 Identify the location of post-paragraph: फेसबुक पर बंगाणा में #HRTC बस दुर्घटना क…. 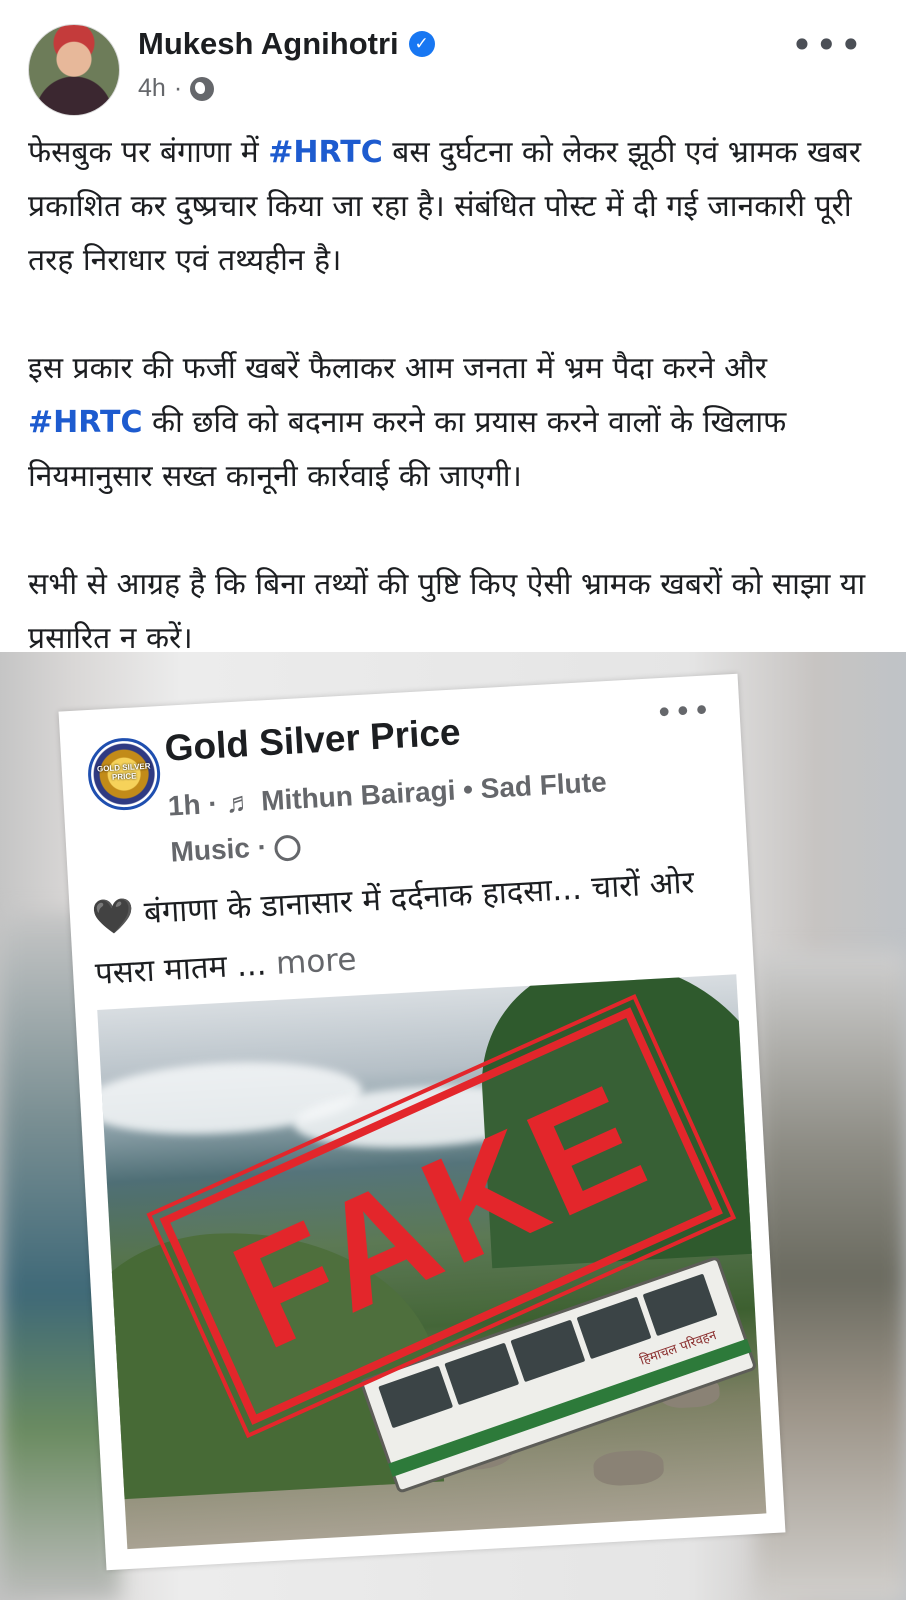
(453, 207).